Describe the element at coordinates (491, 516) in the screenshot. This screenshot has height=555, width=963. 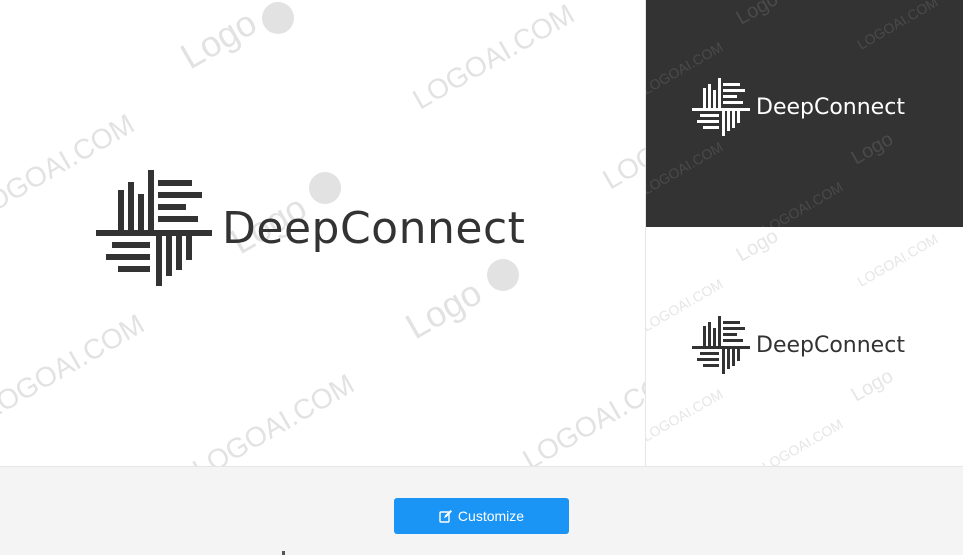
I see `customize-label: Customize` at that location.